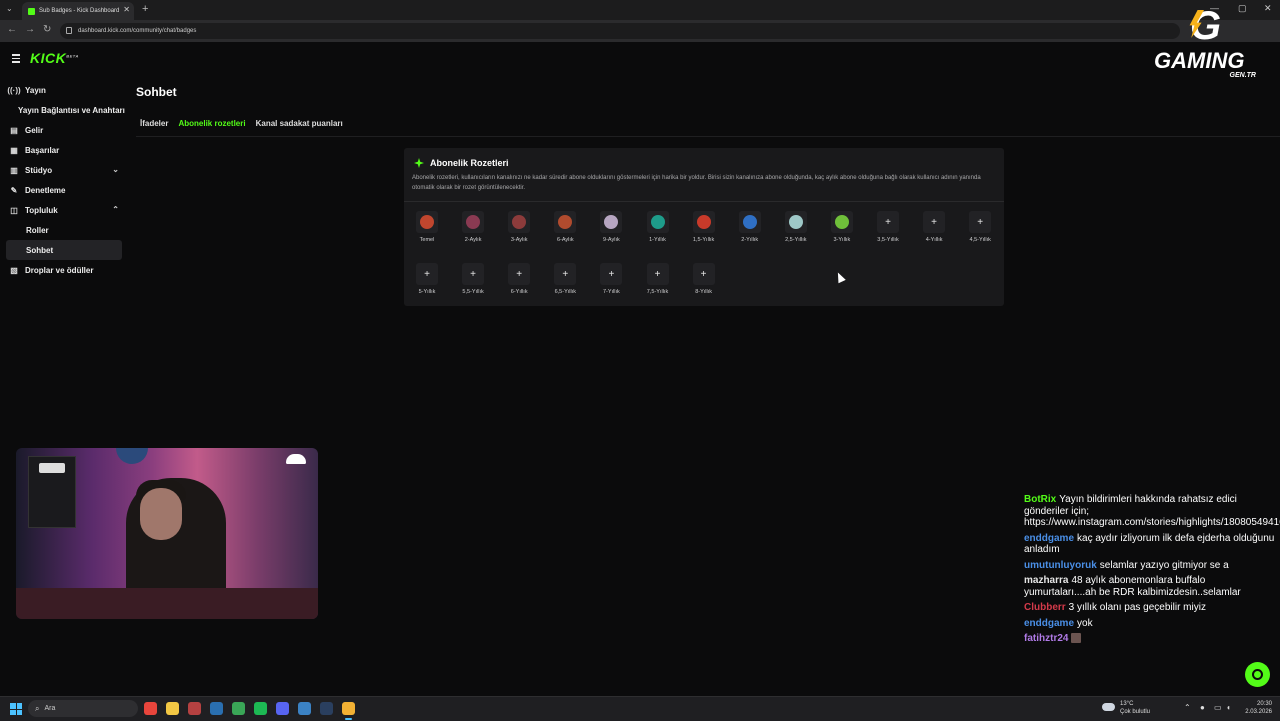  I want to click on badge-slot: 3-Yıllık, so click(842, 227).